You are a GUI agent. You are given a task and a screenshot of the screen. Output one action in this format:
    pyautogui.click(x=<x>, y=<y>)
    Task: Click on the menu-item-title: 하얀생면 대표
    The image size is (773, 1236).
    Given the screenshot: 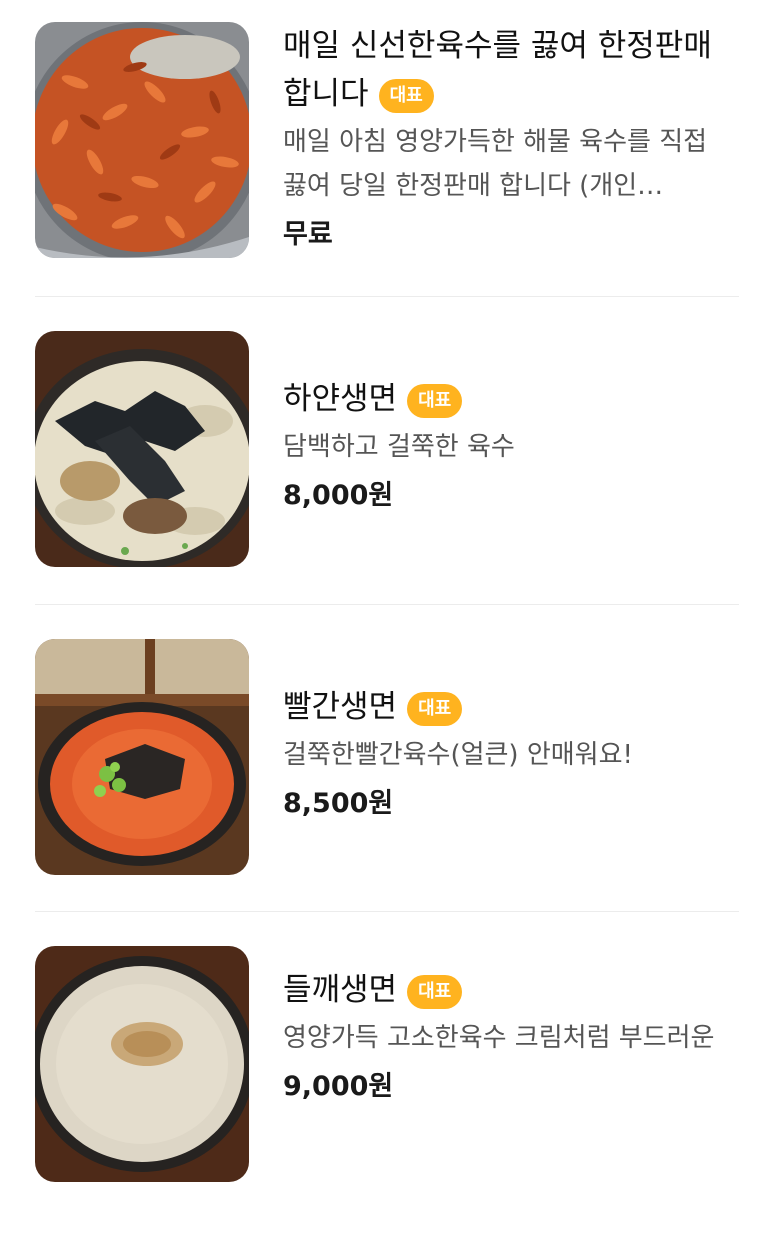 What is the action you would take?
    pyautogui.click(x=511, y=399)
    